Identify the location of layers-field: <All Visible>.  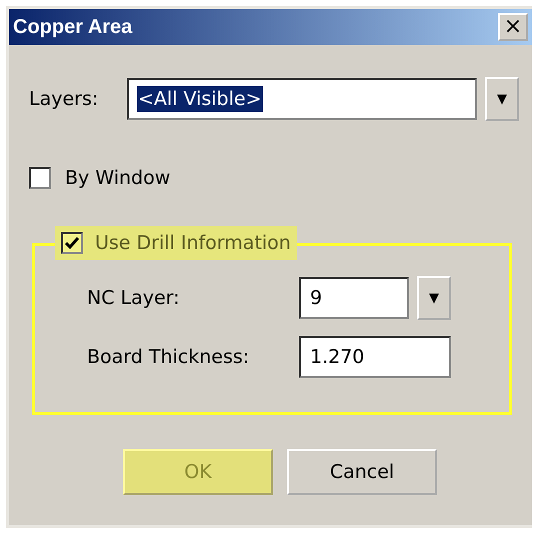
(302, 99).